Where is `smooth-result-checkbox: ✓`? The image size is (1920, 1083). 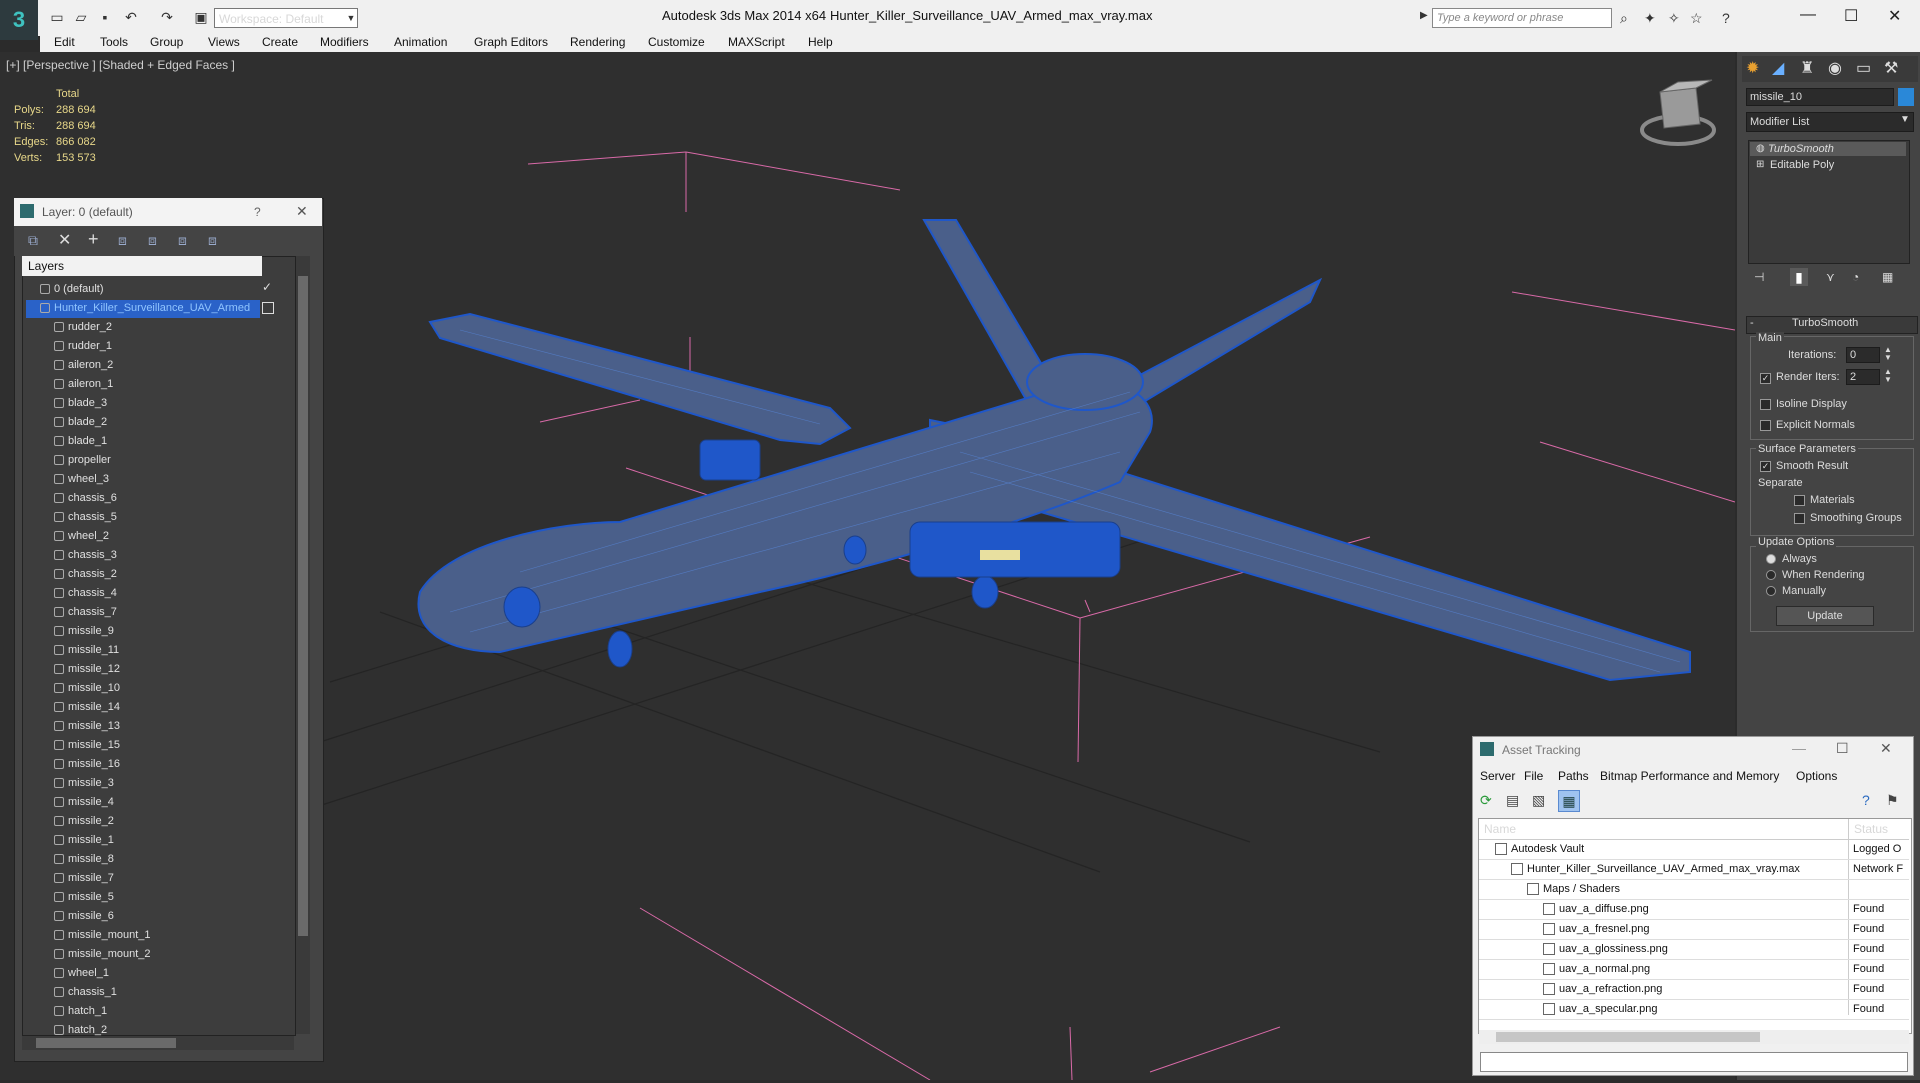 smooth-result-checkbox: ✓ is located at coordinates (1765, 466).